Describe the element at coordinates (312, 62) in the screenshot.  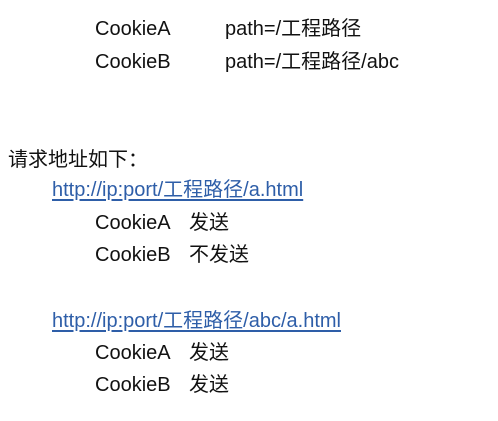
I see `cookie-b-path: path=/工程路径/abc` at that location.